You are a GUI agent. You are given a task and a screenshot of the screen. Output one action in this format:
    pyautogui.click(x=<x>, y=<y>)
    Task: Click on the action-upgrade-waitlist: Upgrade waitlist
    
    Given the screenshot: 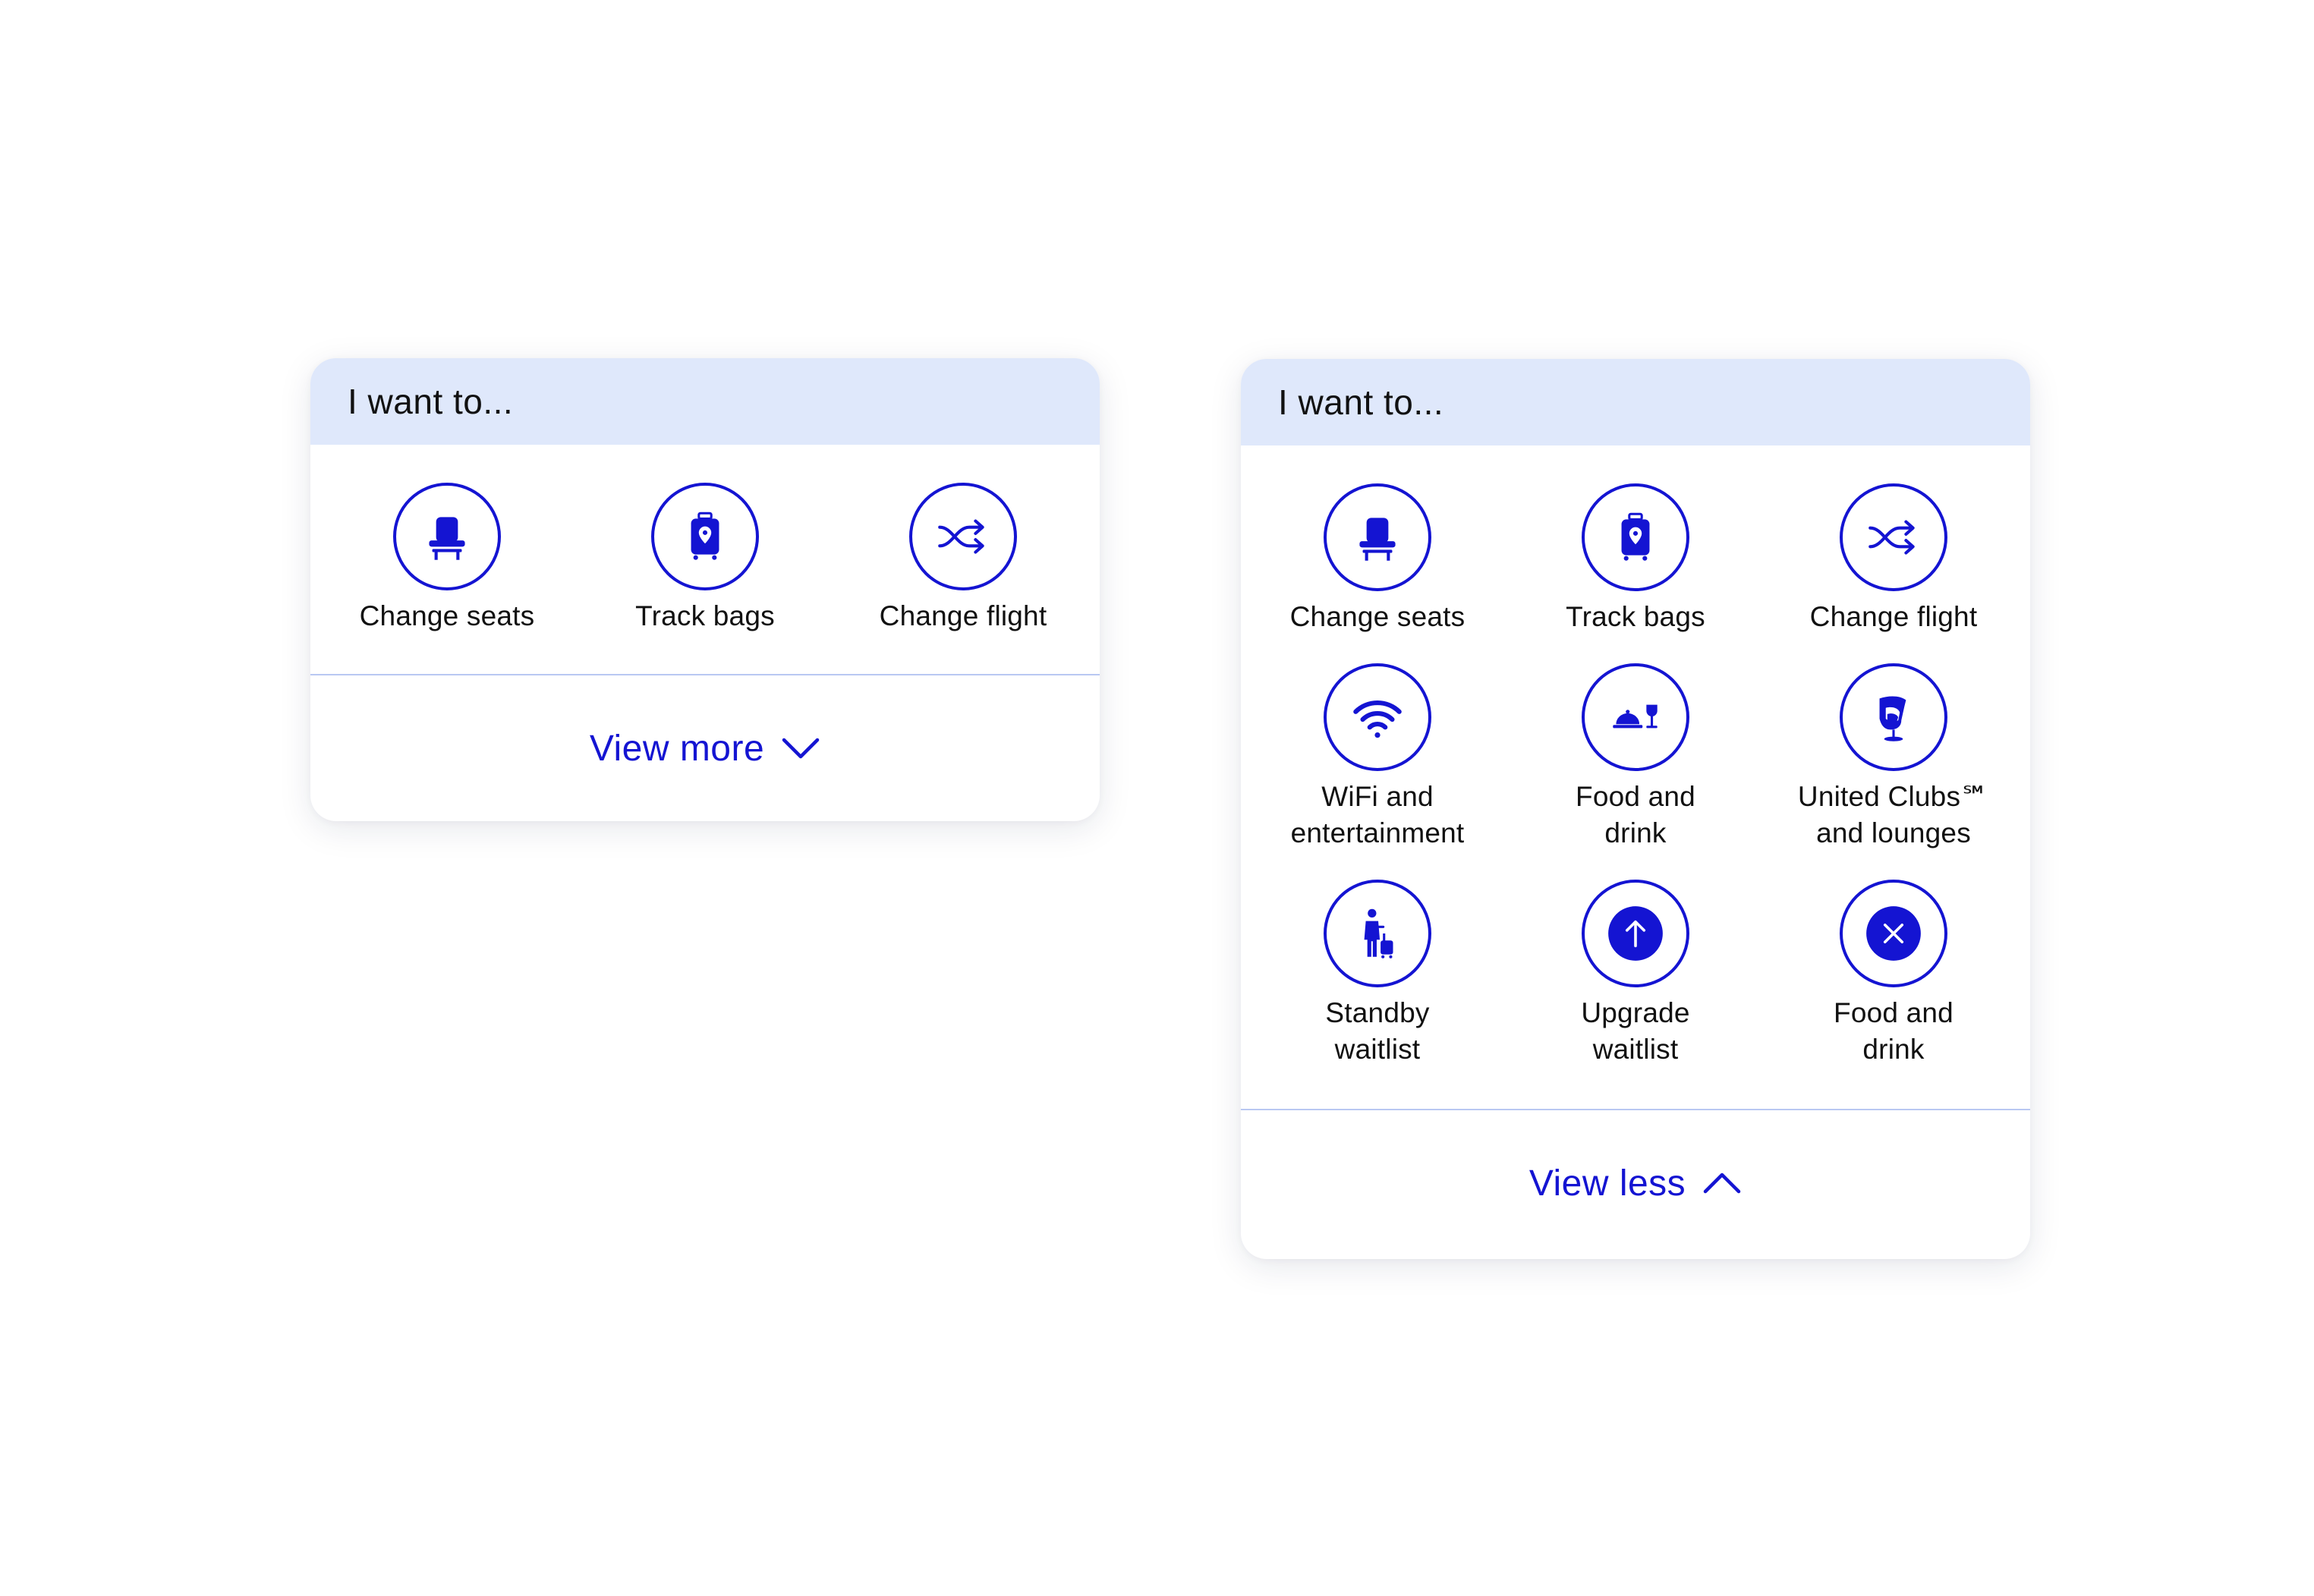 What is the action you would take?
    pyautogui.click(x=1636, y=974)
    